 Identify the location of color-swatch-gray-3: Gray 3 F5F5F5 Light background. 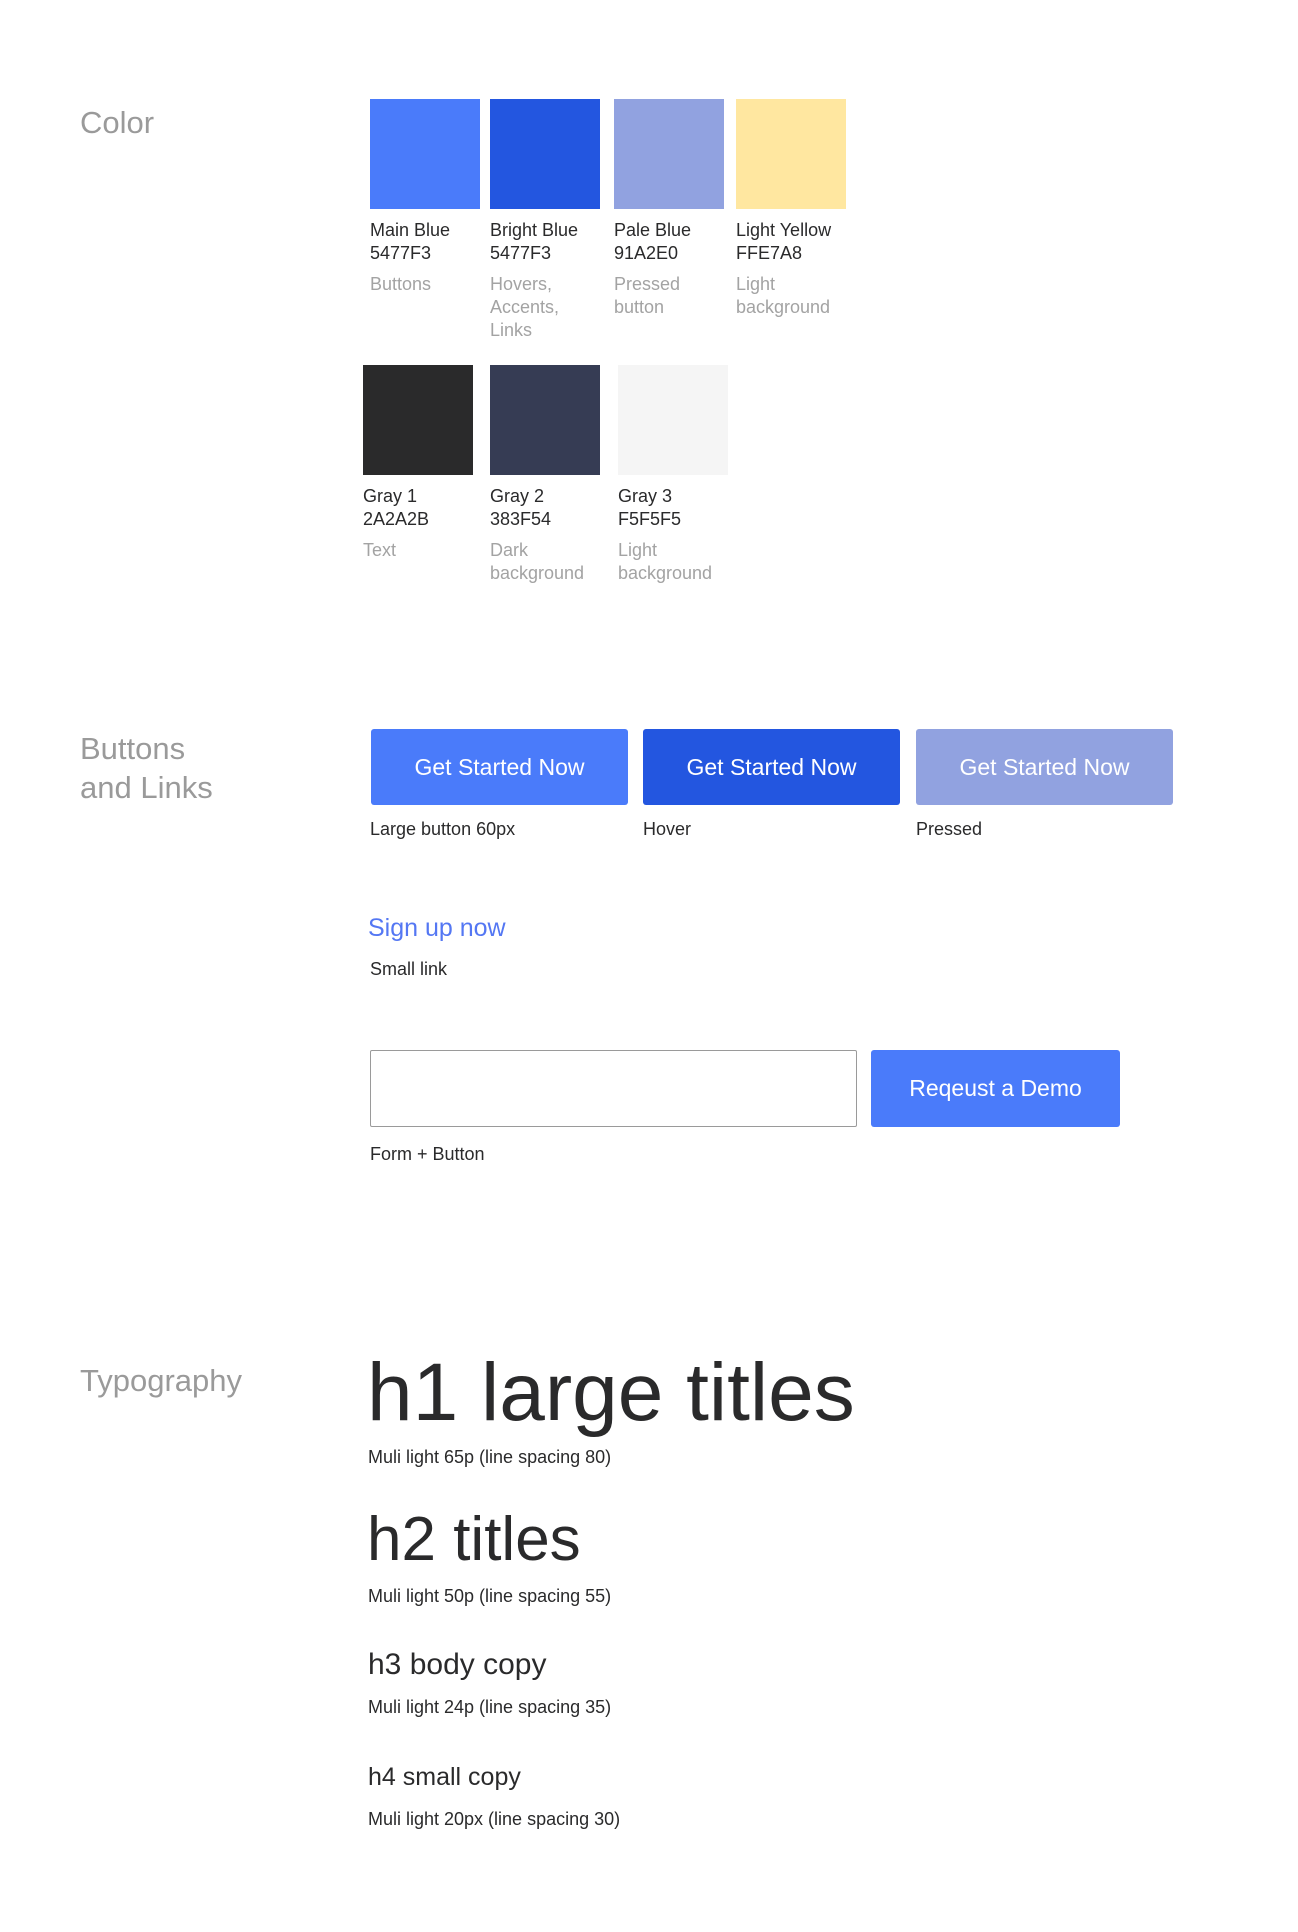
(673, 475).